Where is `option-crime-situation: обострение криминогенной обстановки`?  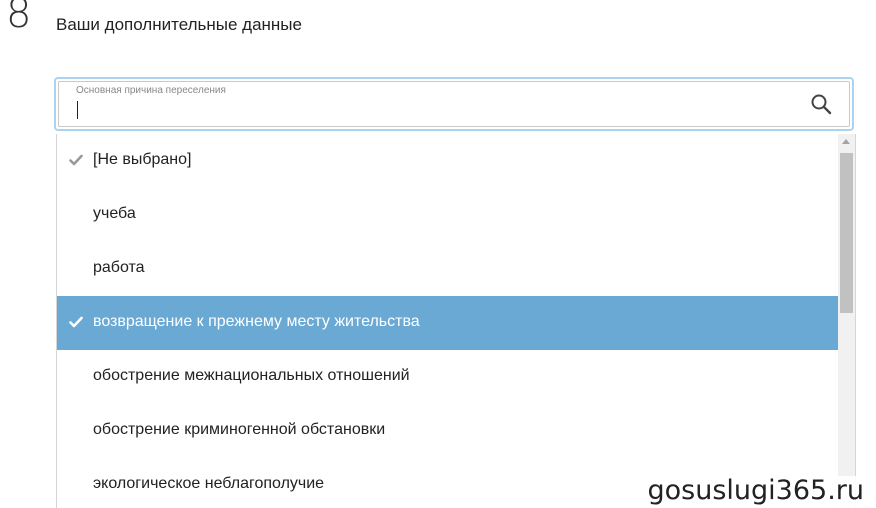
option-crime-situation: обострение криминогенной обстановки is located at coordinates (448, 431).